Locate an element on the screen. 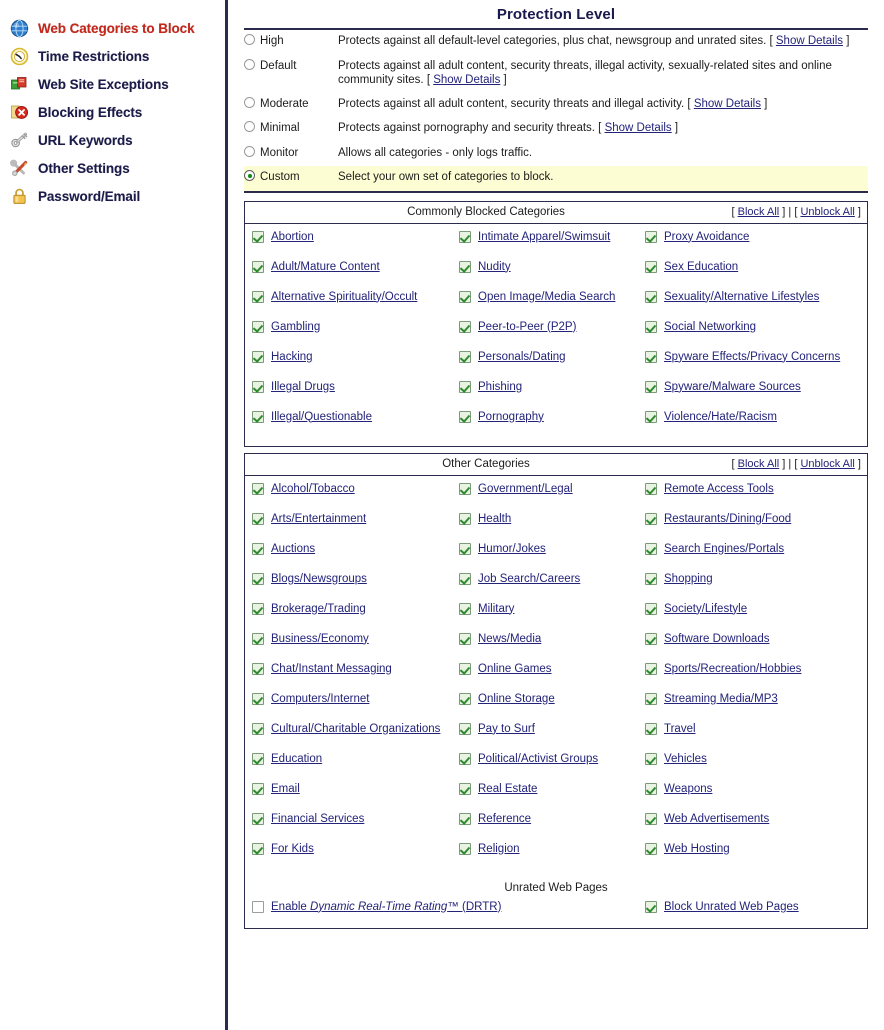 The height and width of the screenshot is (1030, 884). category-label: Phishing is located at coordinates (500, 387).